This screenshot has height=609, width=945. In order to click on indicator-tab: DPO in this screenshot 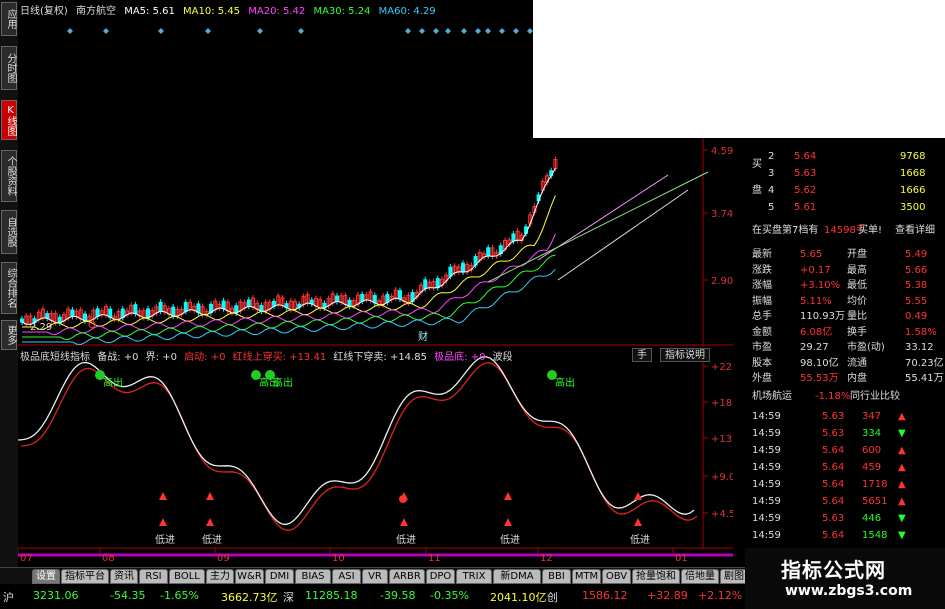, I will do `click(440, 576)`.